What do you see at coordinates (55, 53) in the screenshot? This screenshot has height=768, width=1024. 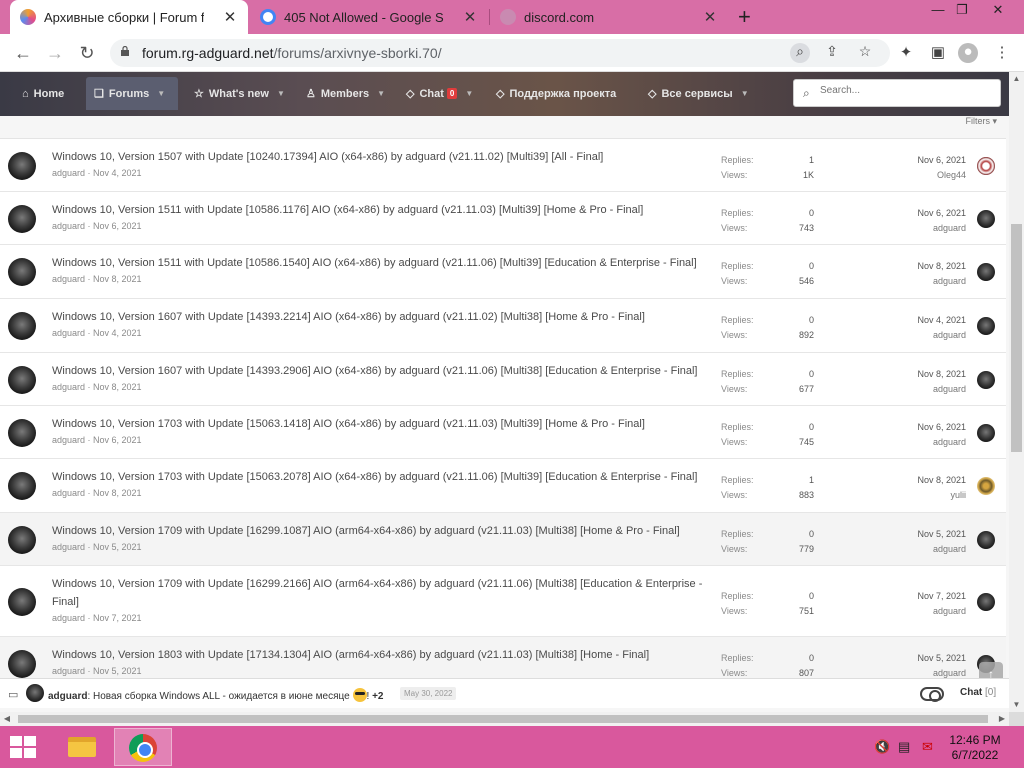 I see `forward-icon: →` at bounding box center [55, 53].